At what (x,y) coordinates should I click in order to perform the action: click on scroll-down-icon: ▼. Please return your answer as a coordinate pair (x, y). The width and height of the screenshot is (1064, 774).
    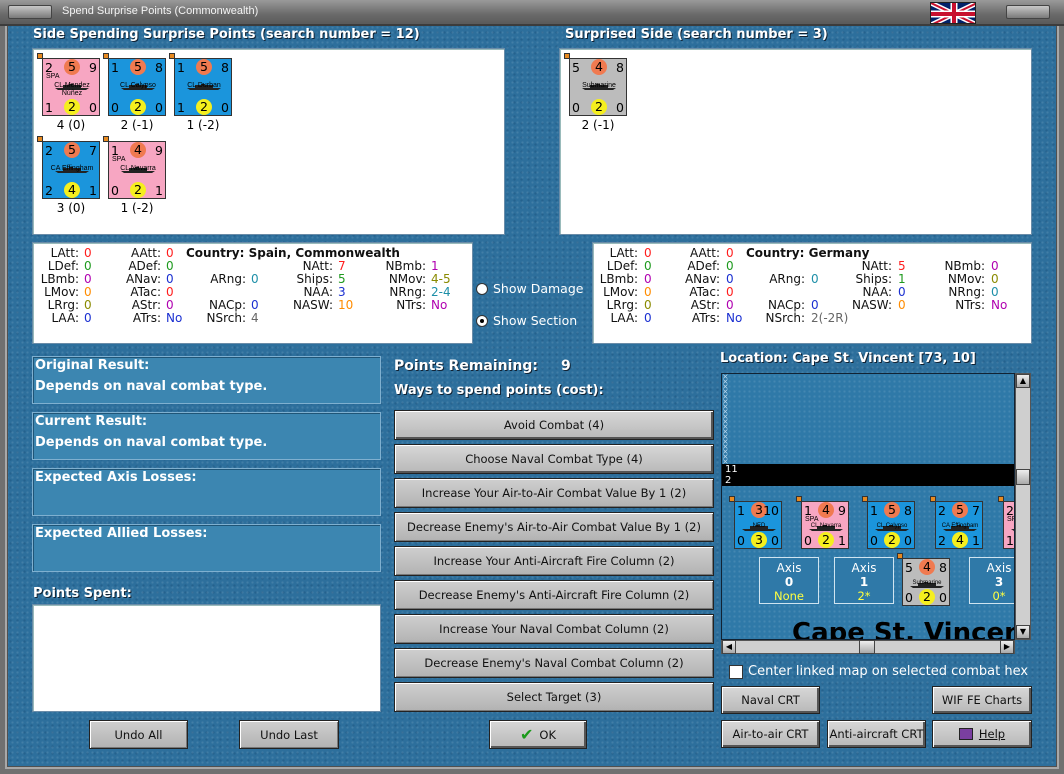
    Looking at the image, I should click on (1023, 632).